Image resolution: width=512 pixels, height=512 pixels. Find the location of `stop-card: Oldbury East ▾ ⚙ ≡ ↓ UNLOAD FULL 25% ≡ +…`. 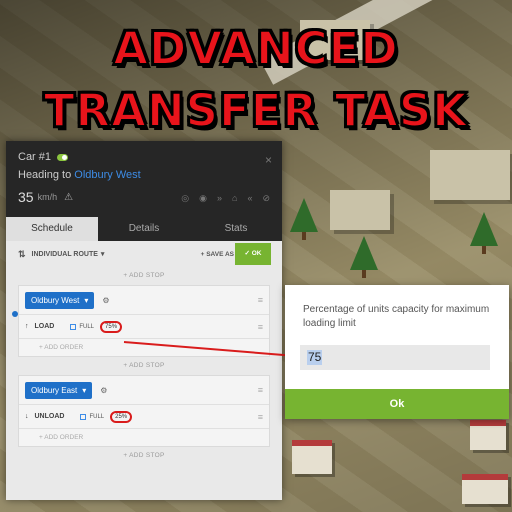

stop-card: Oldbury East ▾ ⚙ ≡ ↓ UNLOAD FULL 25% ≡ +… is located at coordinates (144, 411).